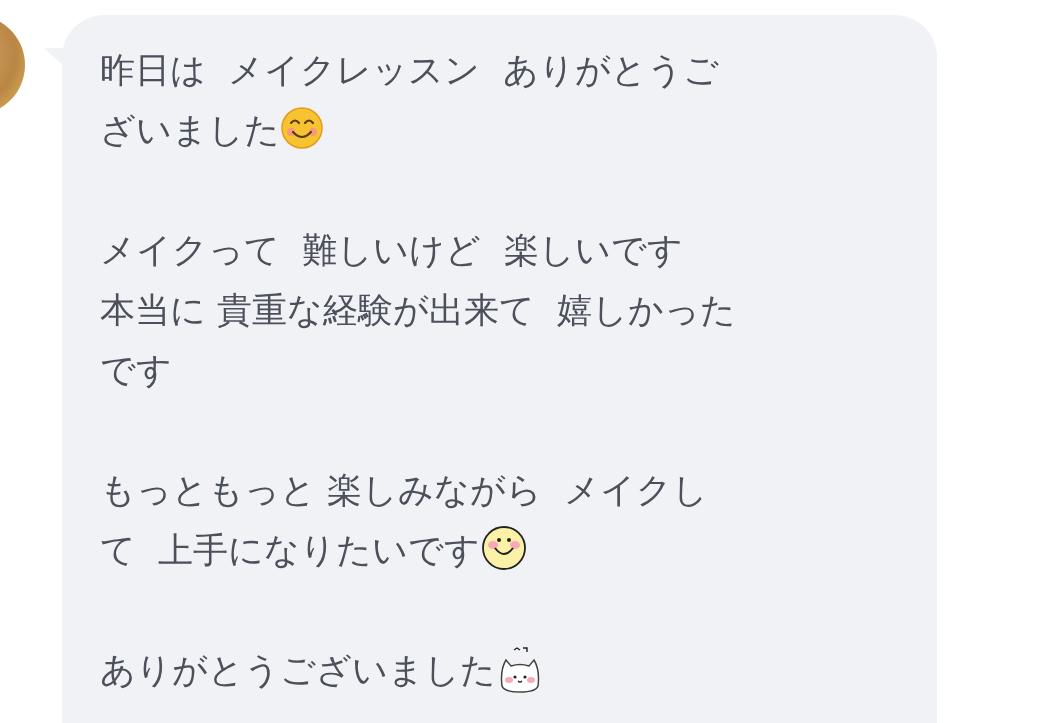  I want to click on smiley-face-icon, so click(504, 548).